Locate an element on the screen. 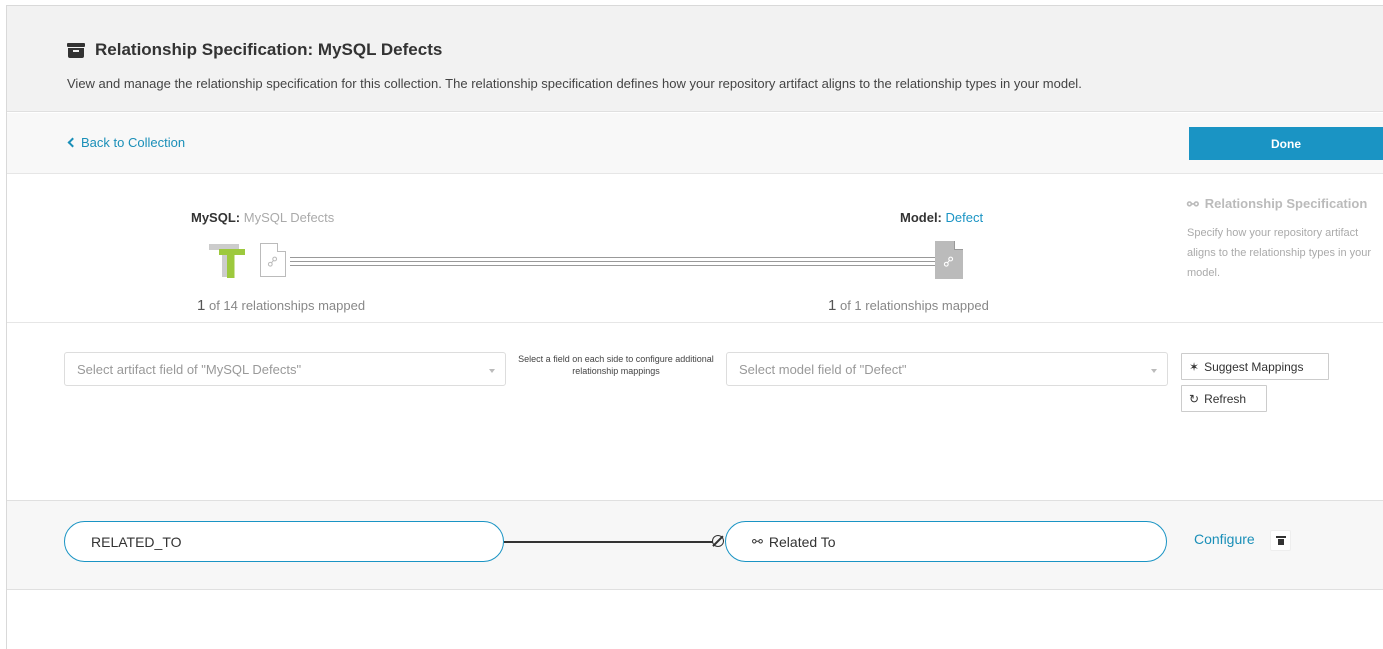 This screenshot has width=1383, height=649. delete-mapping-button is located at coordinates (1280, 540).